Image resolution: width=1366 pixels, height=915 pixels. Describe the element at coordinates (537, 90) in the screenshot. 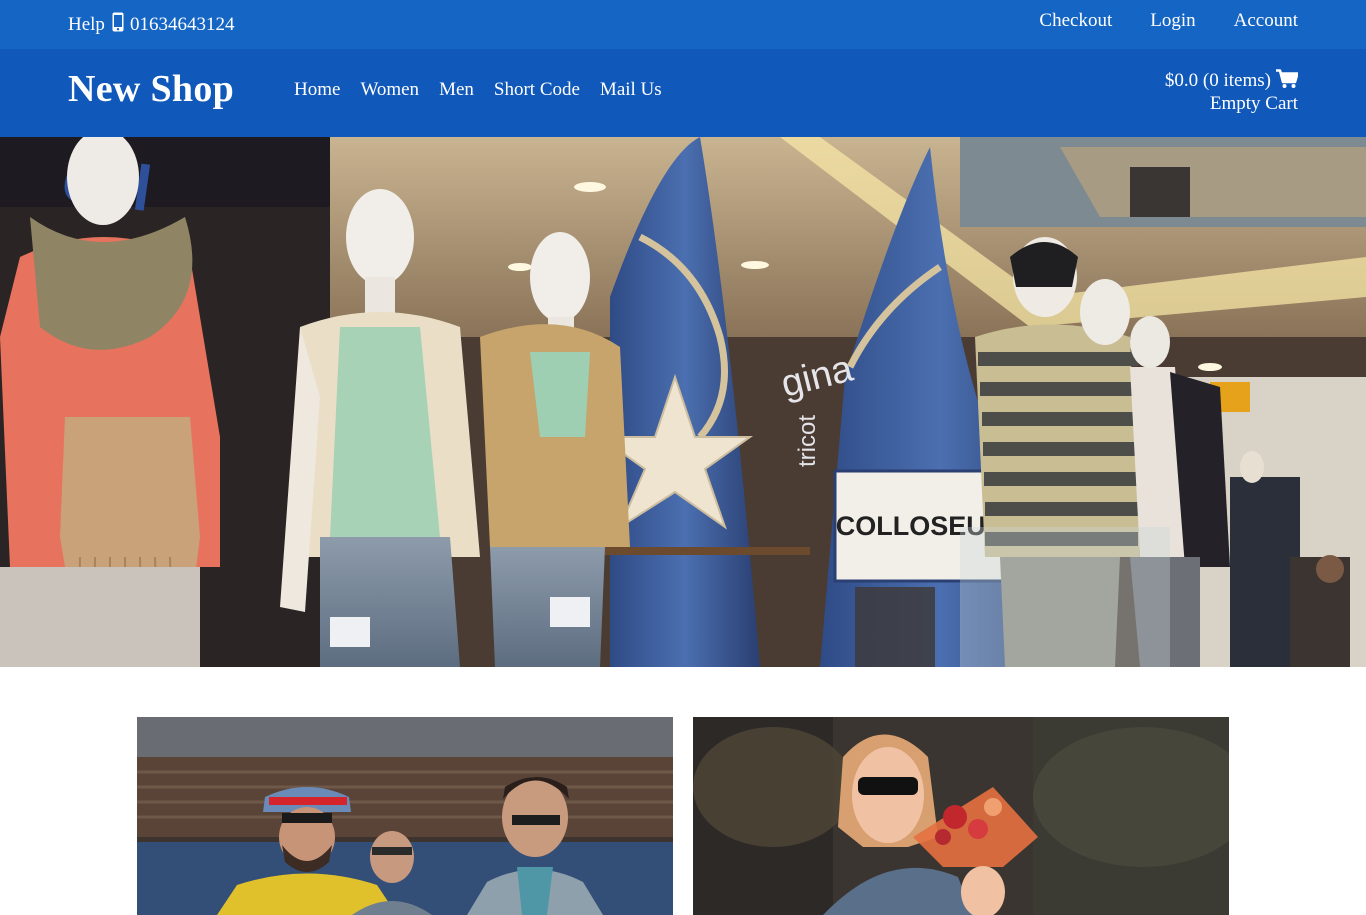

I see `nav-short-code: Short Code` at that location.